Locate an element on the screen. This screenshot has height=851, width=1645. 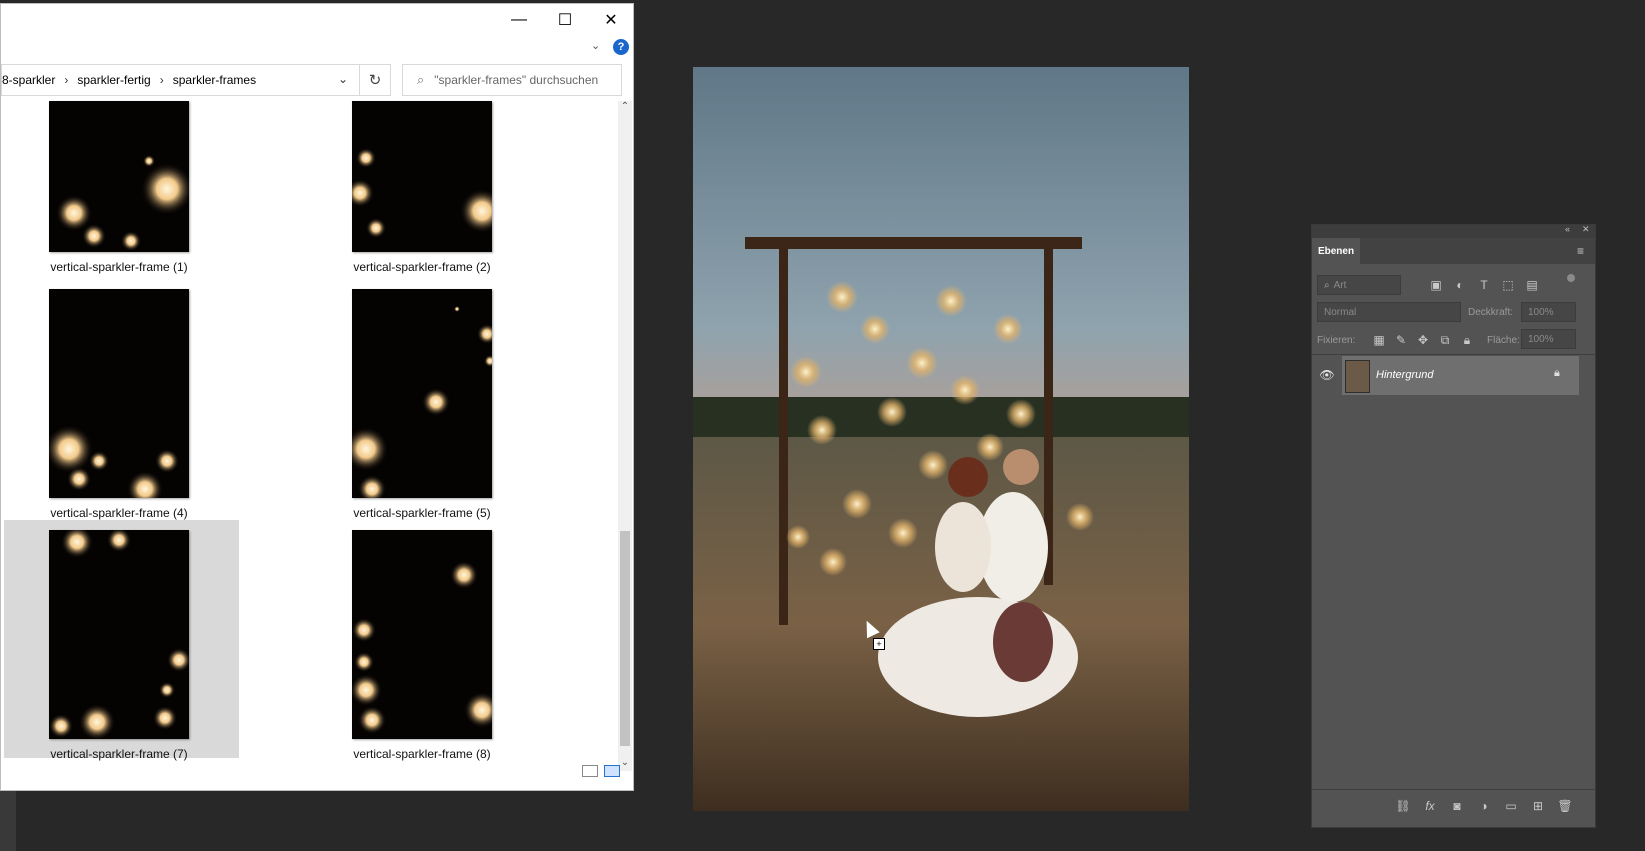
maximize-icon: ☐ is located at coordinates (565, 20).